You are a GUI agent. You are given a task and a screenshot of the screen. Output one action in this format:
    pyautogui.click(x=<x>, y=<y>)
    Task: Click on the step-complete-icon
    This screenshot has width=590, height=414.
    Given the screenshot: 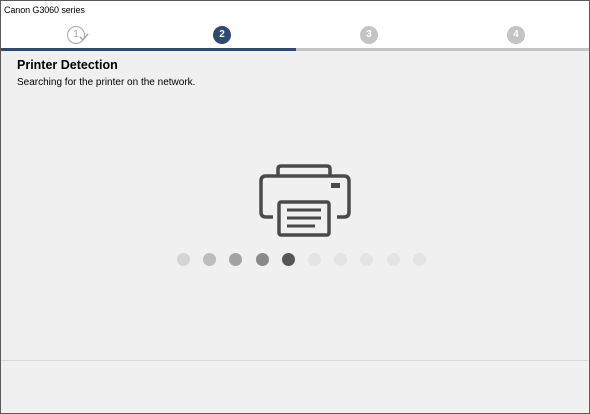 What is the action you would take?
    pyautogui.click(x=84, y=37)
    